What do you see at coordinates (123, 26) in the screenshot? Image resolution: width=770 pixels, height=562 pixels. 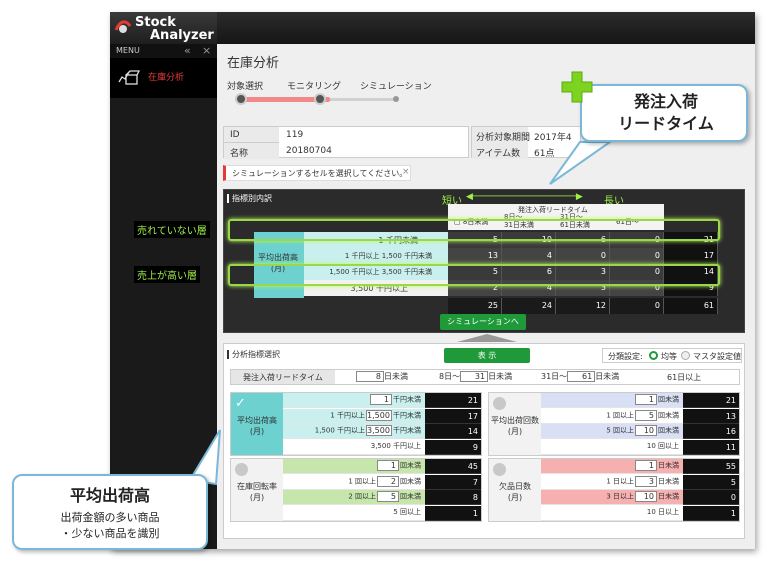 I see `logo-mark-icon` at bounding box center [123, 26].